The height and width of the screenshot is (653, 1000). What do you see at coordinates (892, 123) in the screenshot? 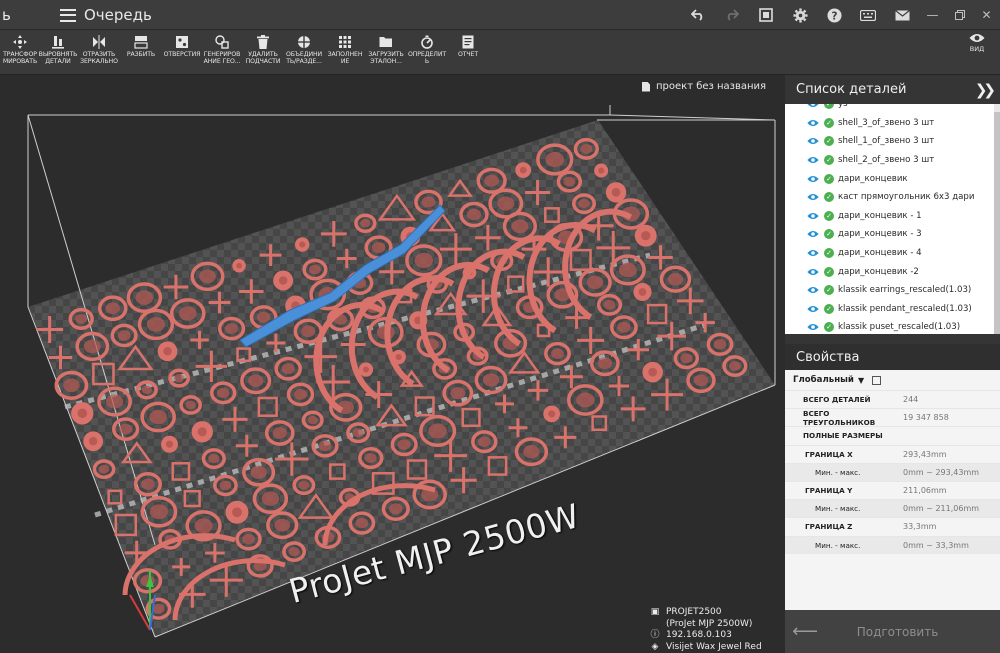
I see `parts-list-item: ✓ shell_3_of_звено 3 шт` at bounding box center [892, 123].